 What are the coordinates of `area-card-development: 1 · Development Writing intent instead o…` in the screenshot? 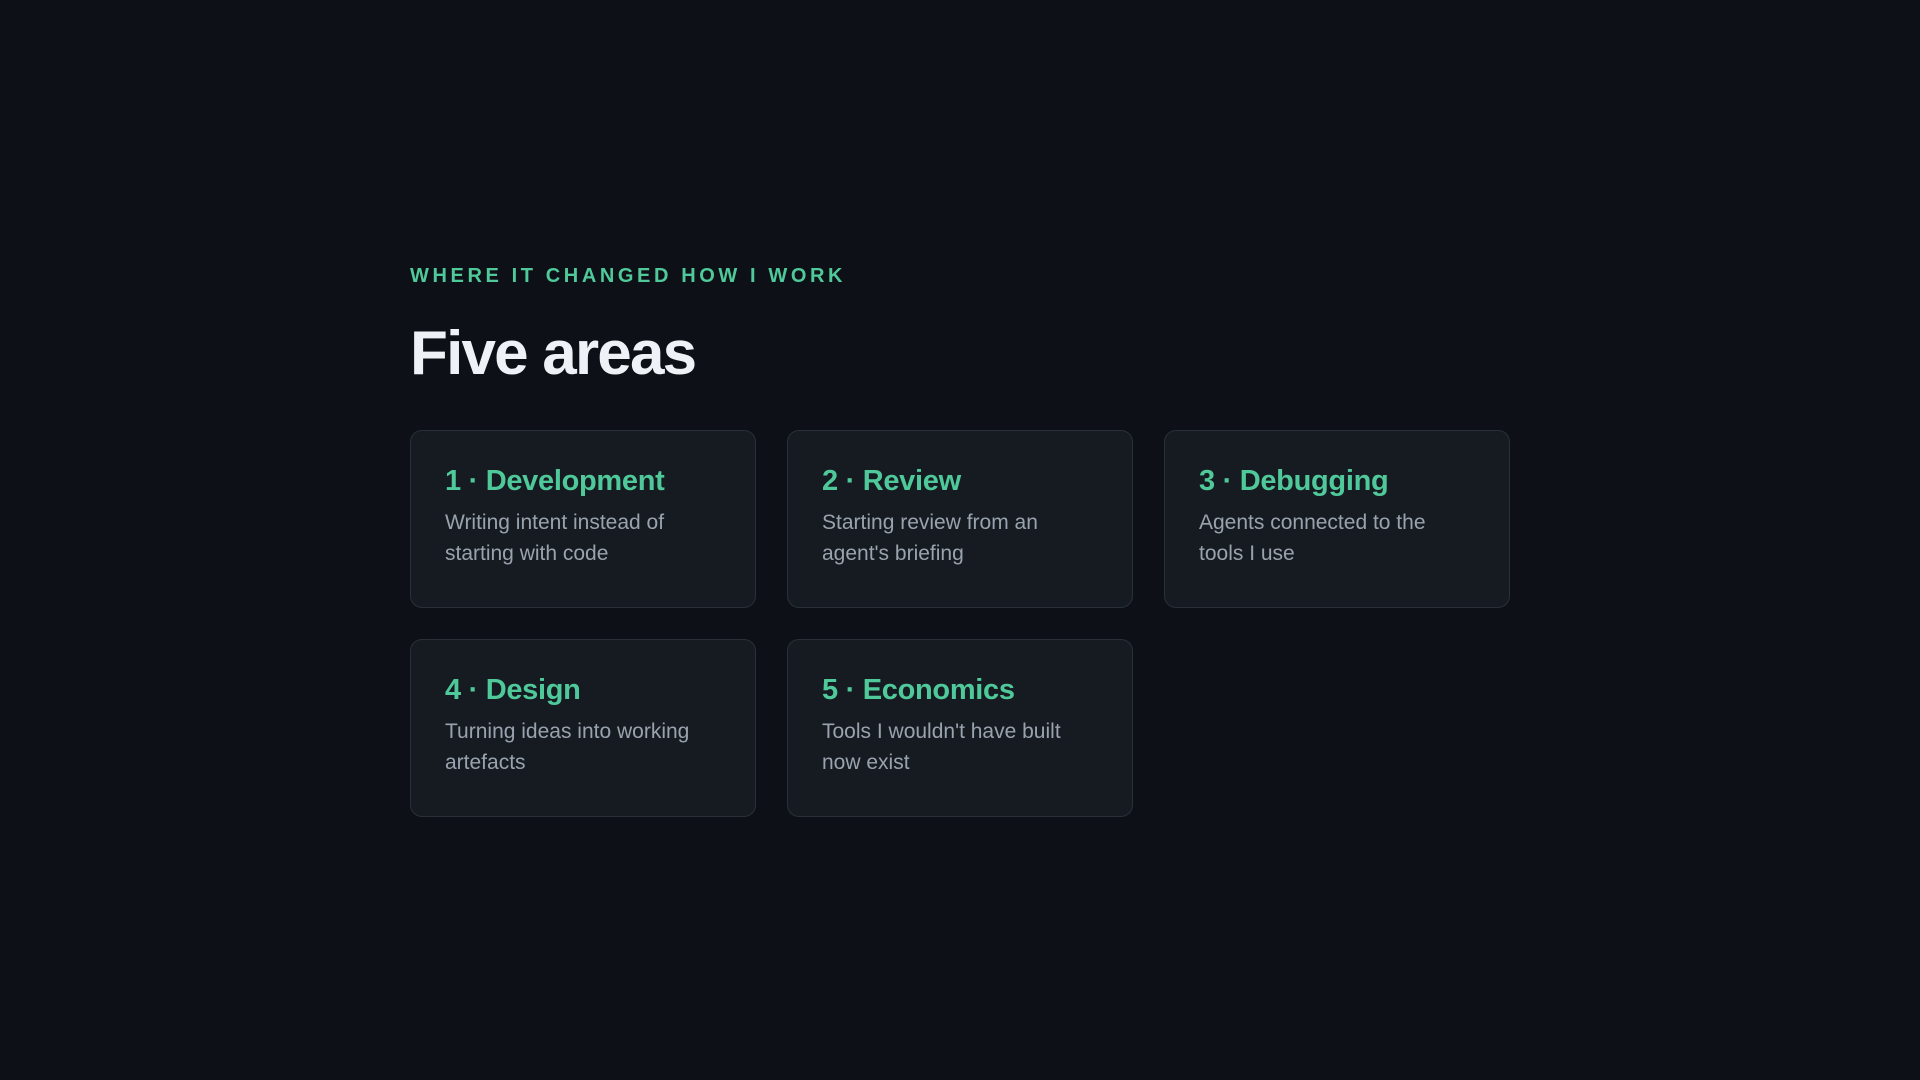 It's located at (583, 519).